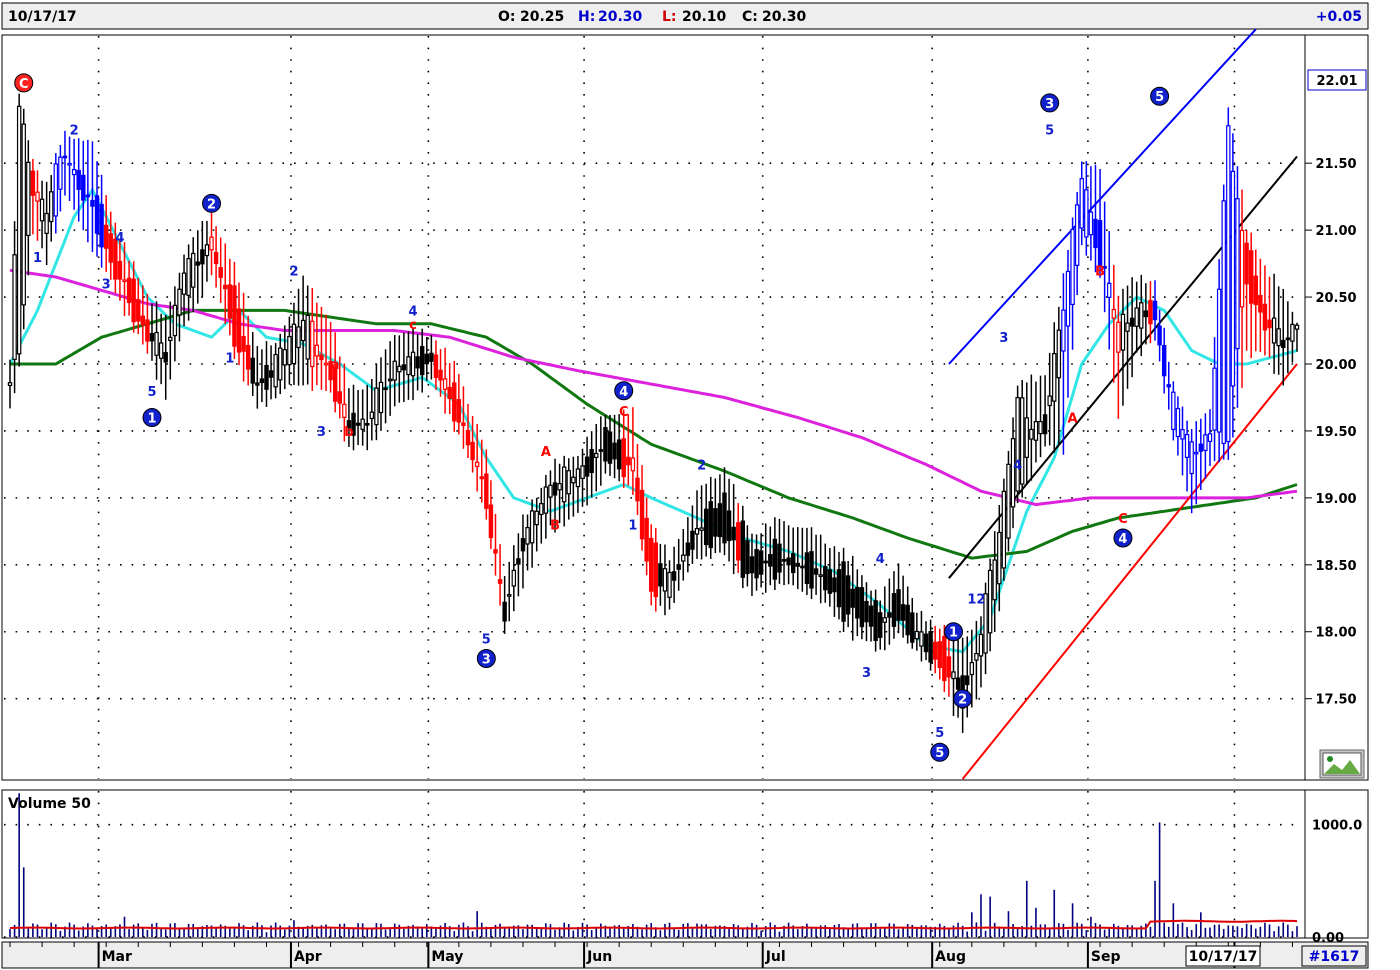  I want to click on wave-label: a, so click(335, 365).